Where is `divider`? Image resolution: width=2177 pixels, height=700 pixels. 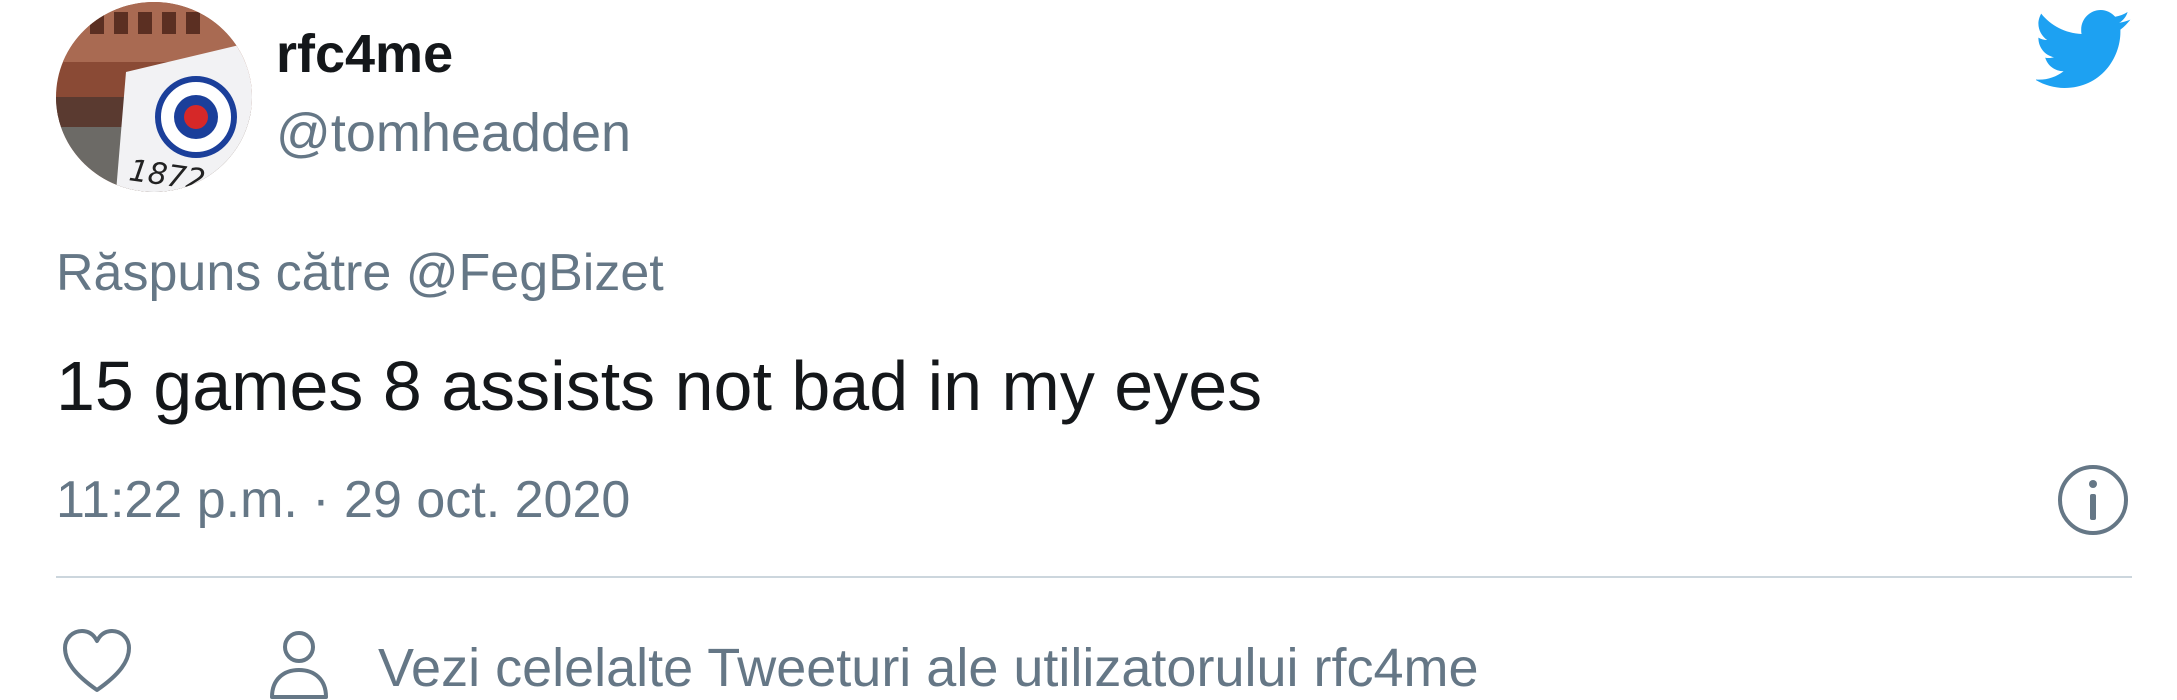 divider is located at coordinates (1094, 577).